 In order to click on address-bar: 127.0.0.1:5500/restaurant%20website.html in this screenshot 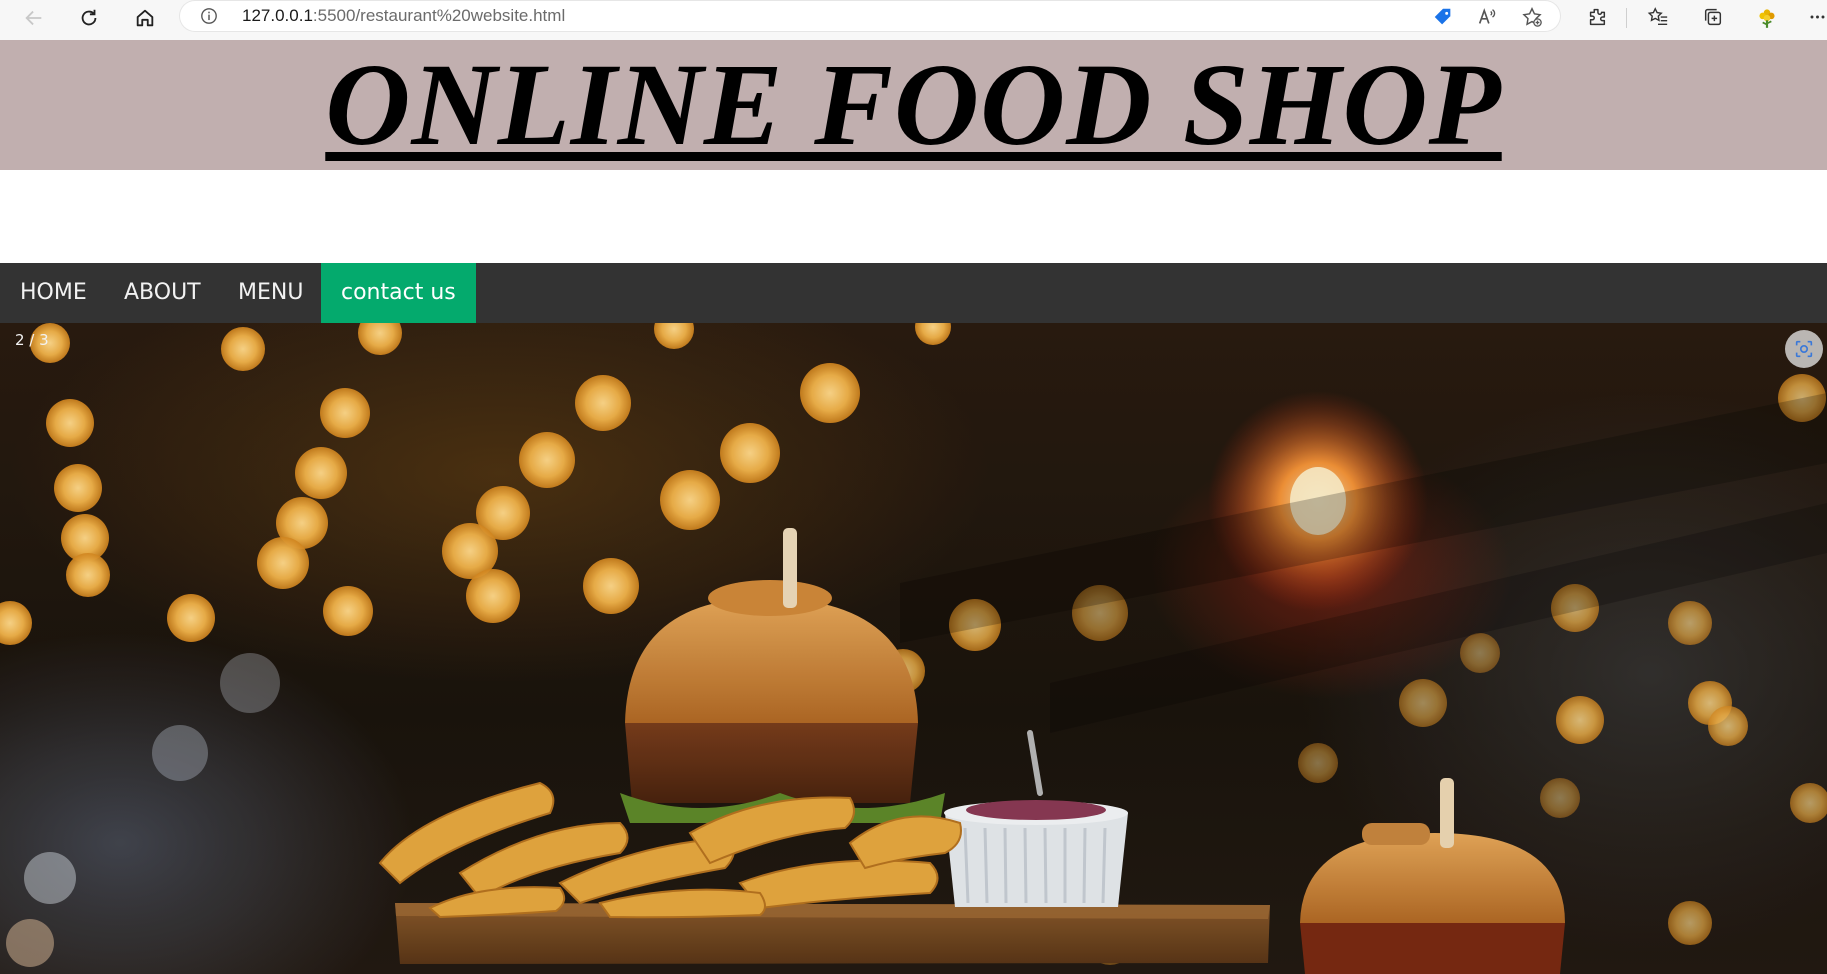, I will do `click(870, 16)`.